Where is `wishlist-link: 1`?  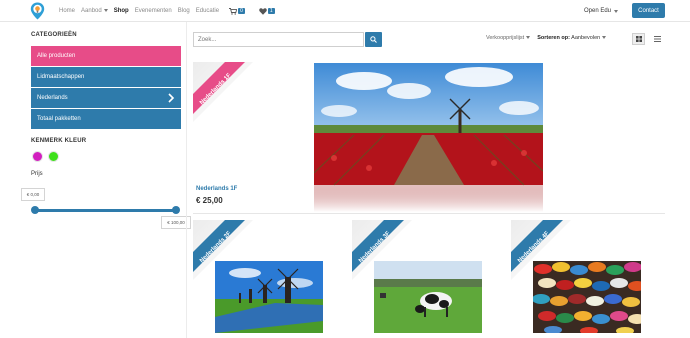 wishlist-link: 1 is located at coordinates (267, 11).